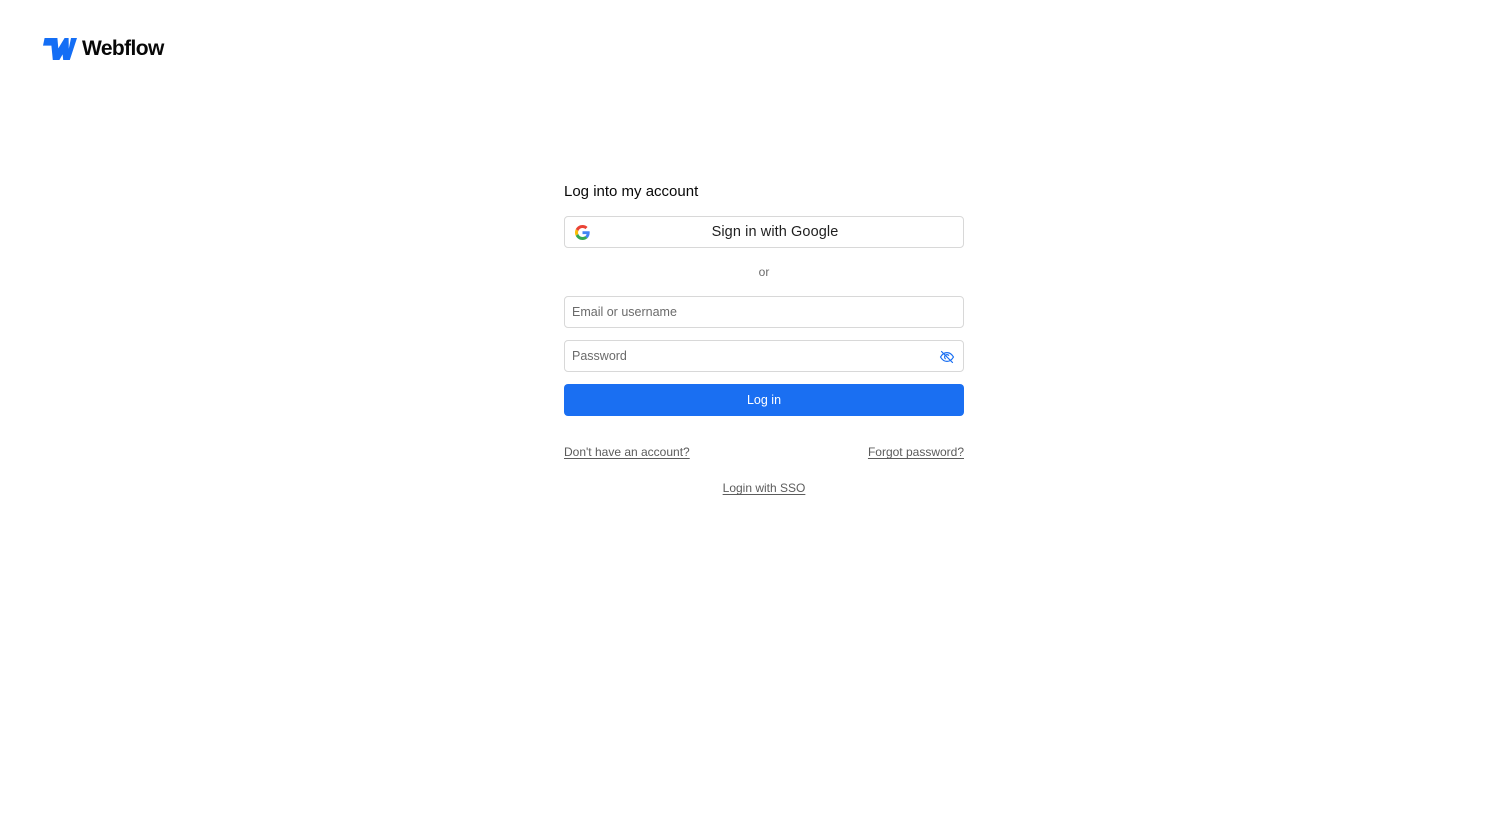  What do you see at coordinates (764, 452) in the screenshot?
I see `auth-links-row: Don't have an account? Forgot password?` at bounding box center [764, 452].